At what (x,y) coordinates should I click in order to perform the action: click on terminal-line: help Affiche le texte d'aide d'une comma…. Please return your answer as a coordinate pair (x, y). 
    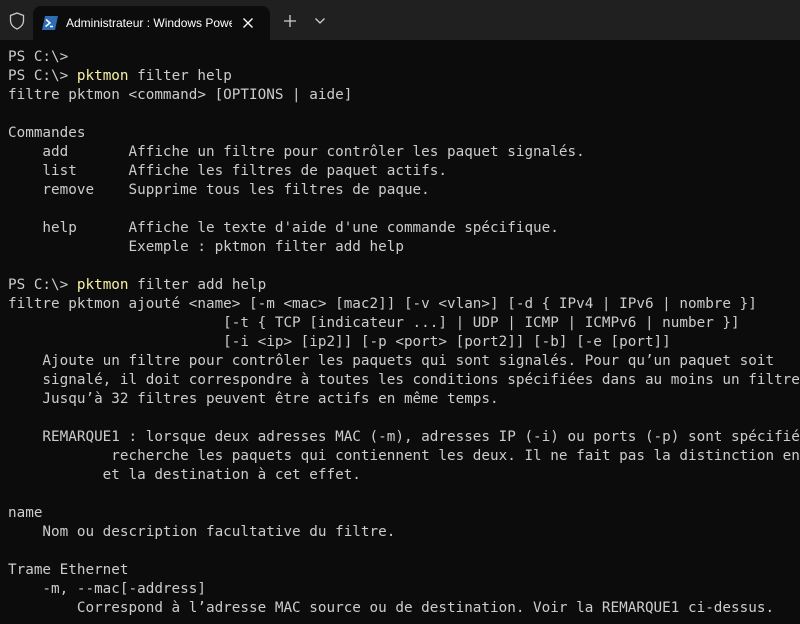
    Looking at the image, I should click on (404, 228).